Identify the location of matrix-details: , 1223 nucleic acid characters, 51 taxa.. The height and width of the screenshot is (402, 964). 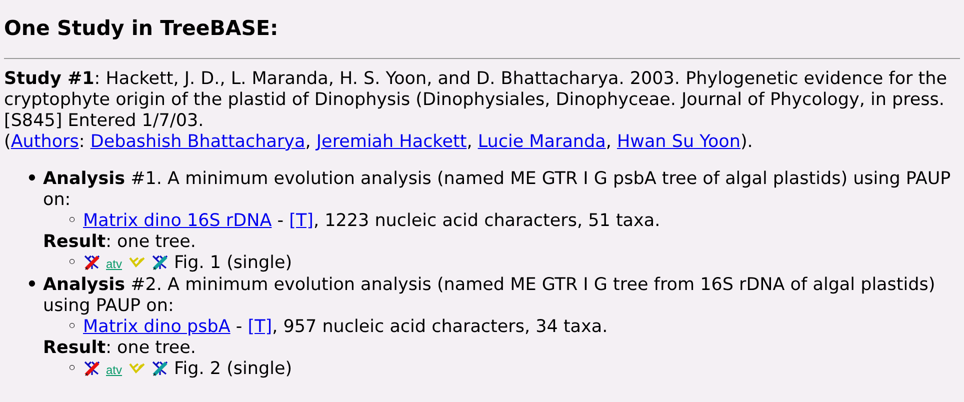
(486, 221).